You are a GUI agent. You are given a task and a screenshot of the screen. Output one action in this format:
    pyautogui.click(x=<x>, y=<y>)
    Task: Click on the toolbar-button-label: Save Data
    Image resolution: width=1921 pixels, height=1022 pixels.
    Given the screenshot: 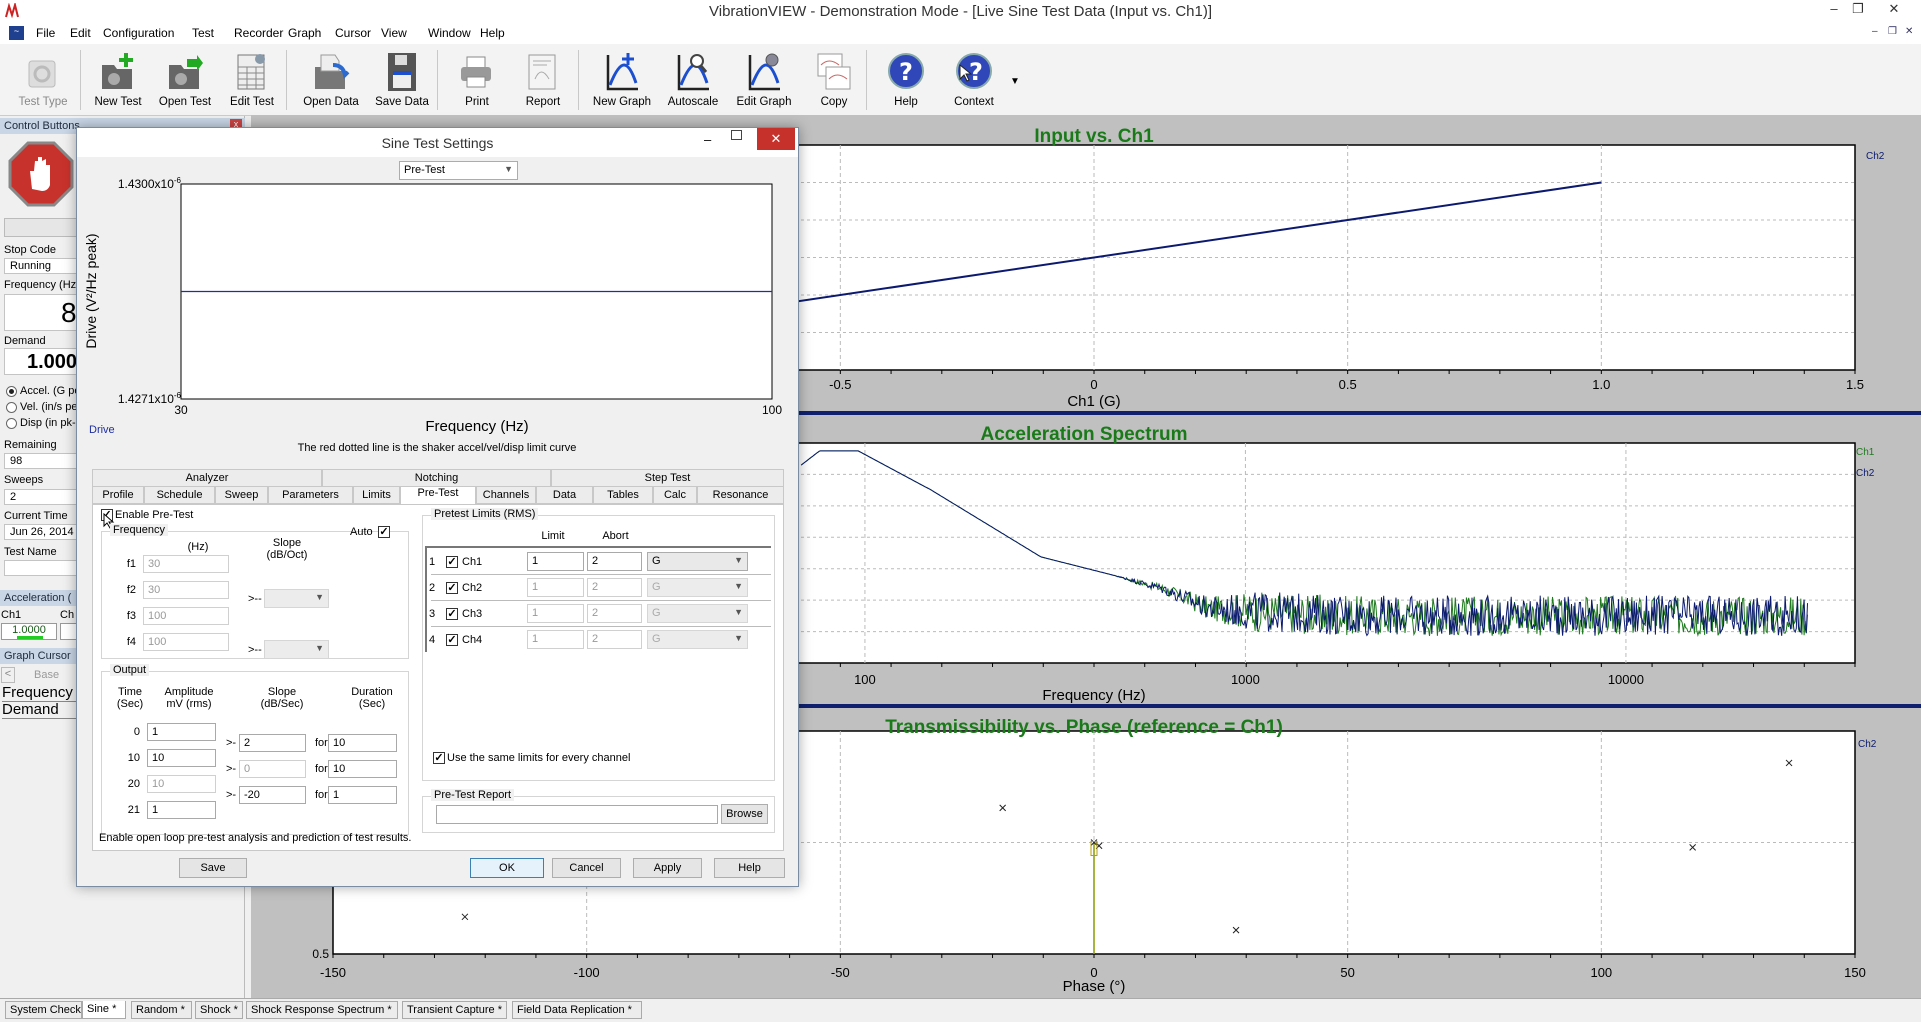 What is the action you would take?
    pyautogui.click(x=402, y=102)
    